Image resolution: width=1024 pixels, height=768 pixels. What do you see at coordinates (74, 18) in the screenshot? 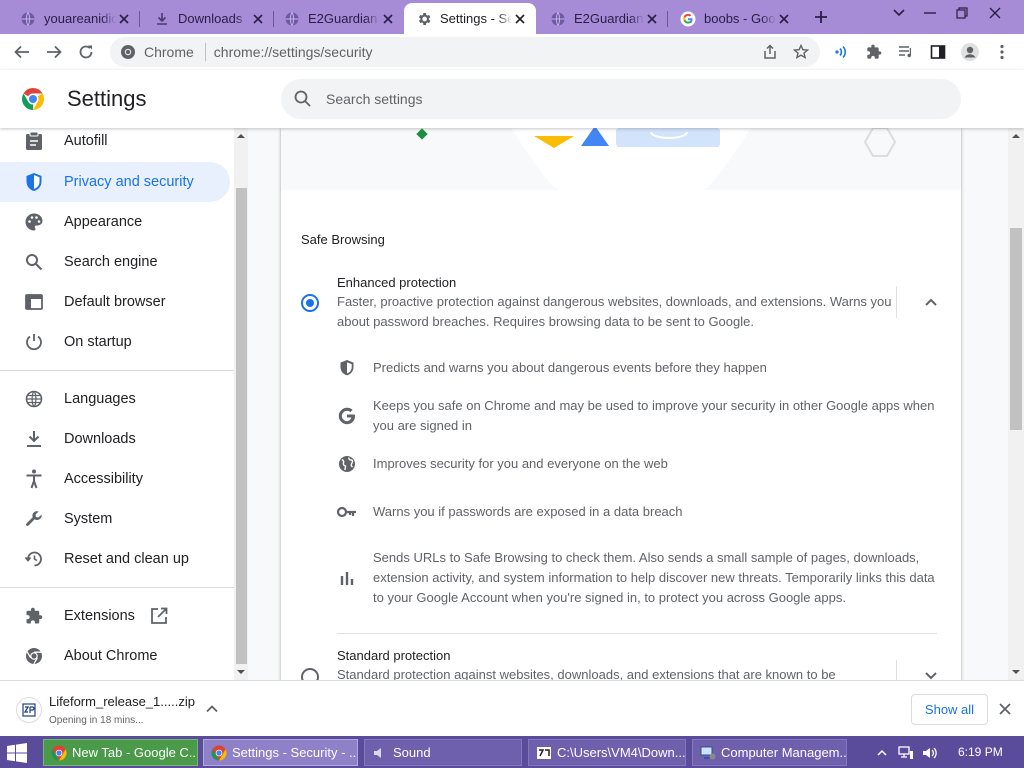
I see `tab-youareanidiot: youareanidiot` at bounding box center [74, 18].